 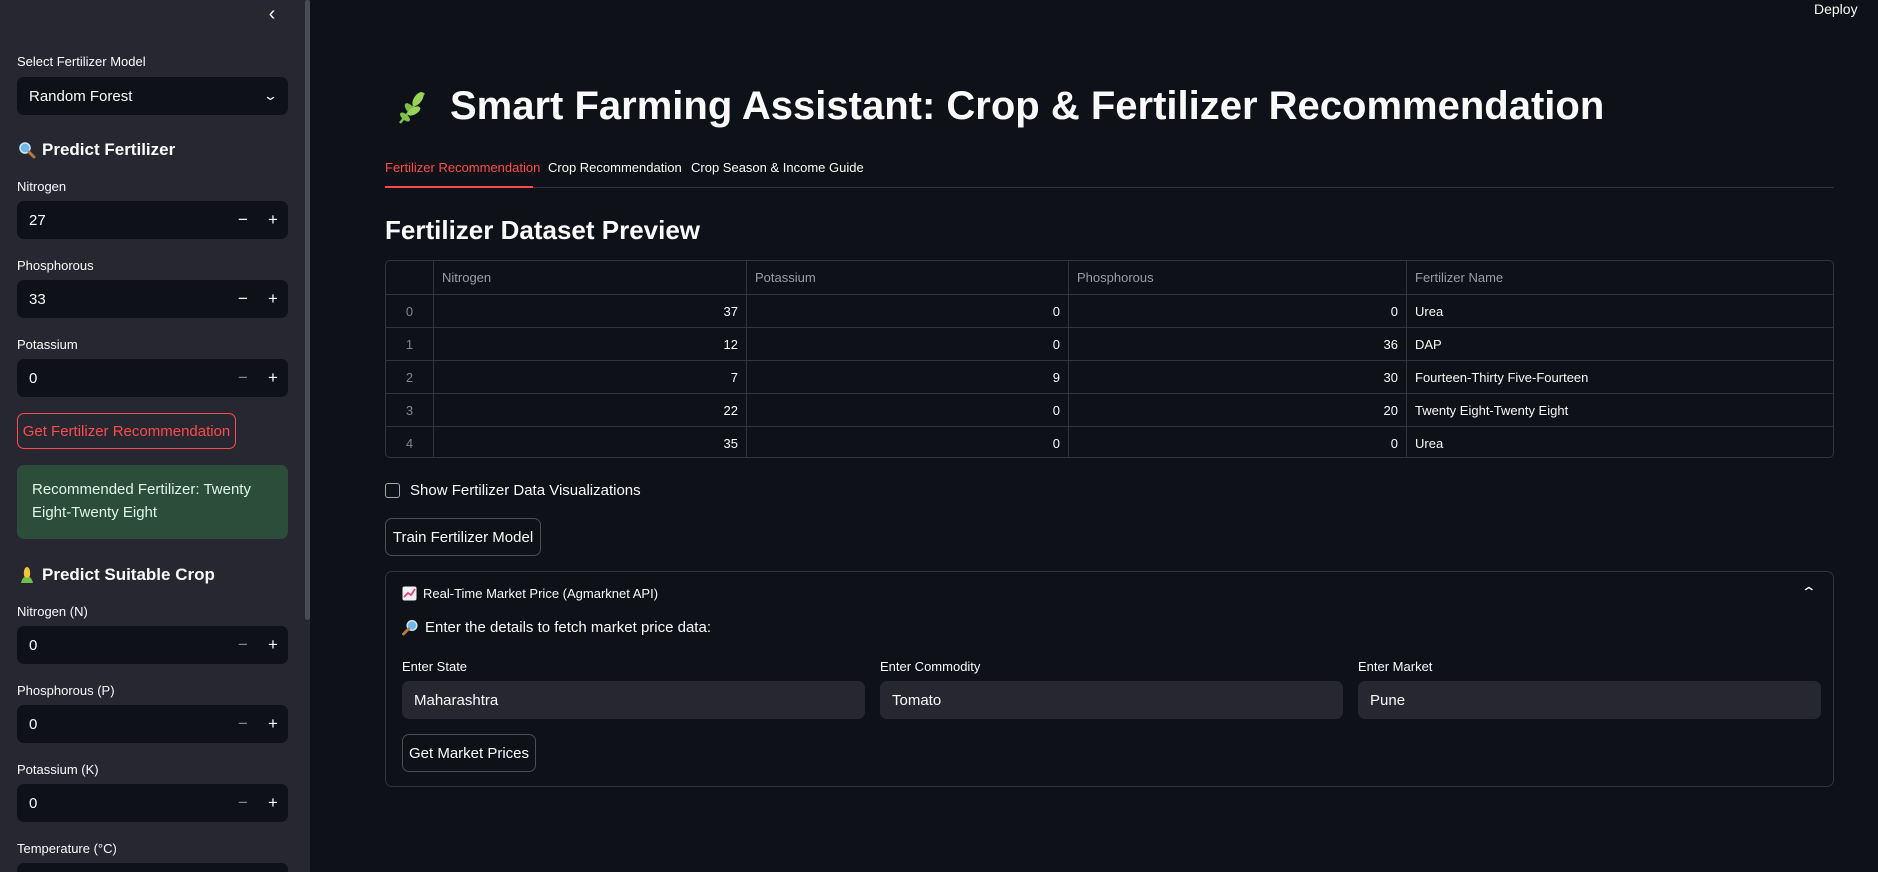 I want to click on table-cell: 20, so click(x=1238, y=410).